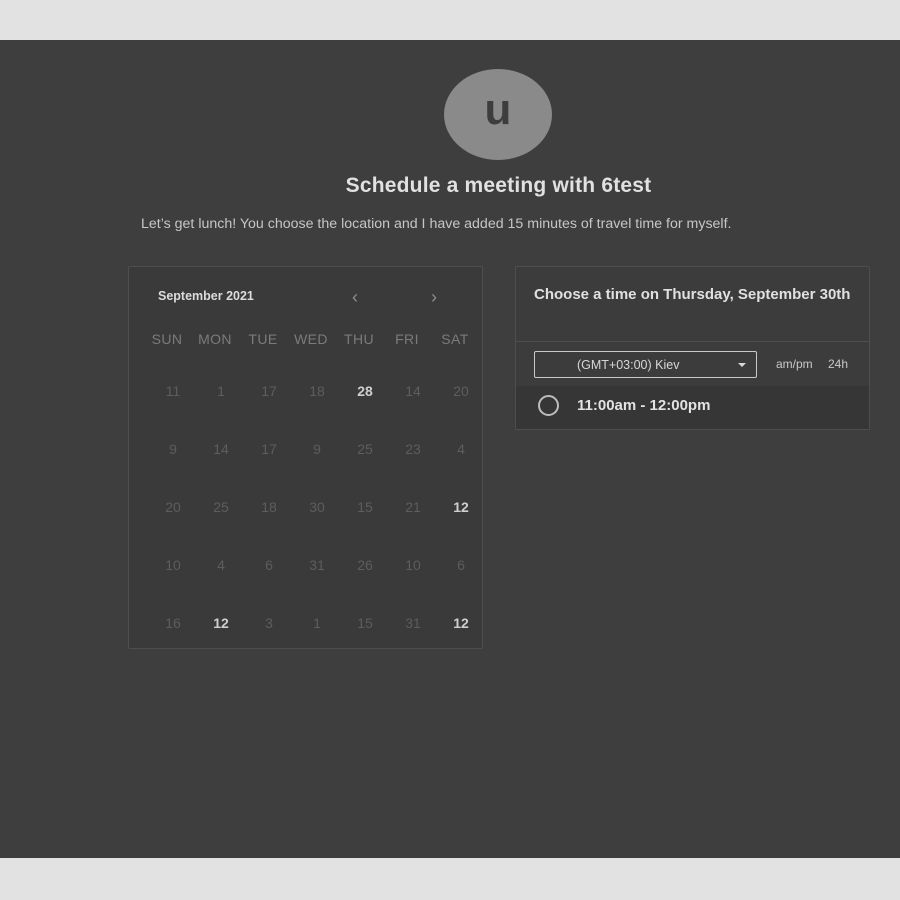  Describe the element at coordinates (173, 391) in the screenshot. I see `calendar-day: 11` at that location.